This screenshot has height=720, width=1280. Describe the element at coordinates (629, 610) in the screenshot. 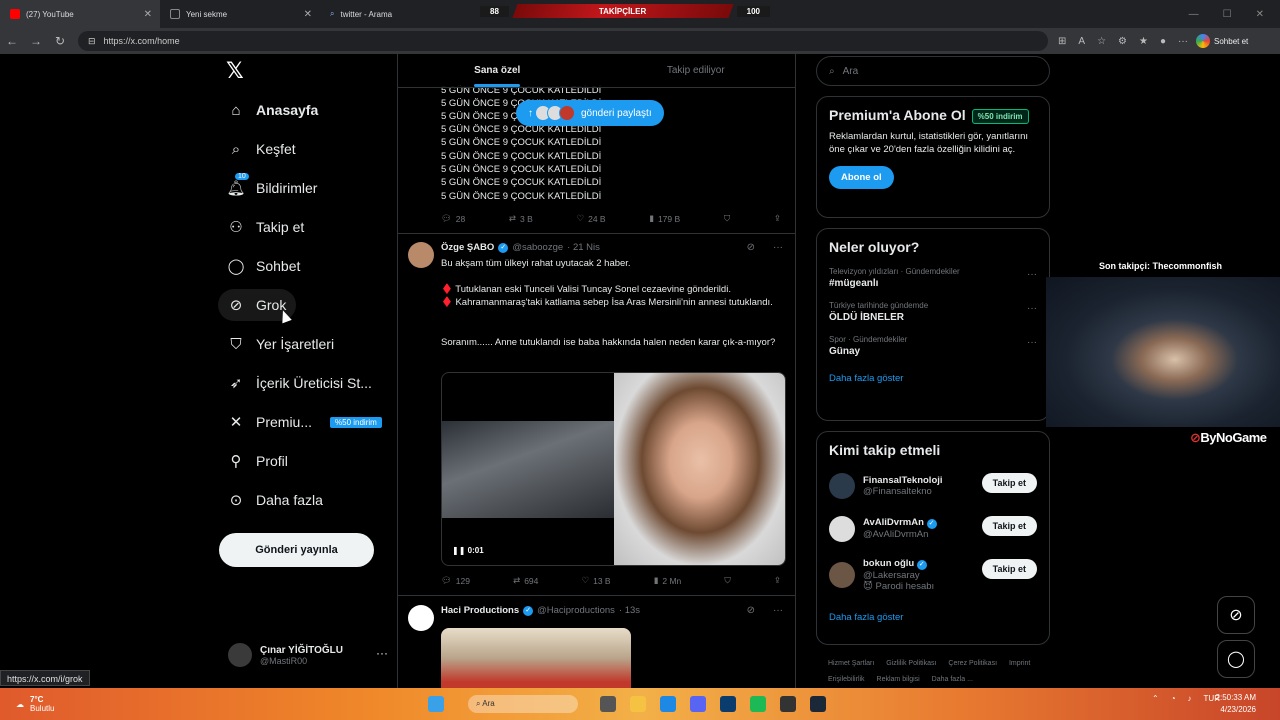

I see `post-date: · 13s` at that location.